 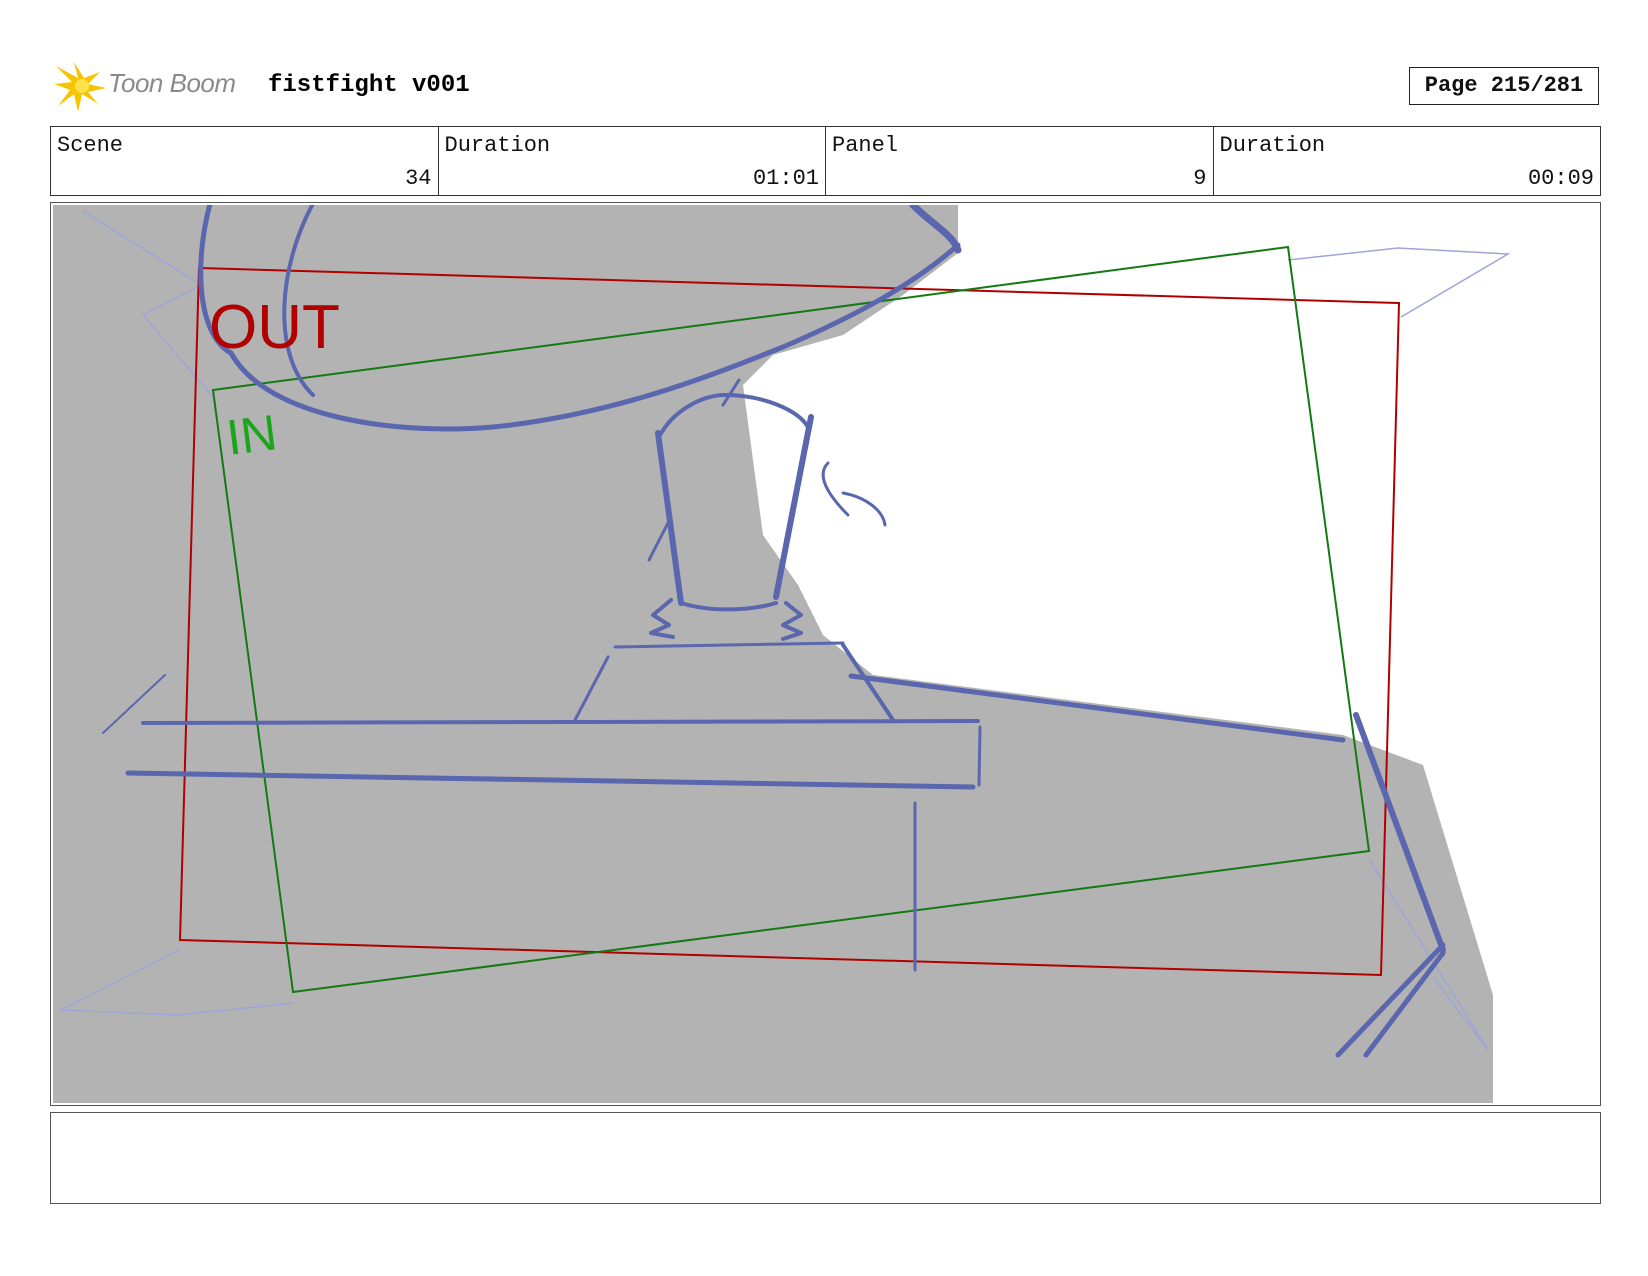 I want to click on out-frame-label: OUT, so click(x=274, y=327).